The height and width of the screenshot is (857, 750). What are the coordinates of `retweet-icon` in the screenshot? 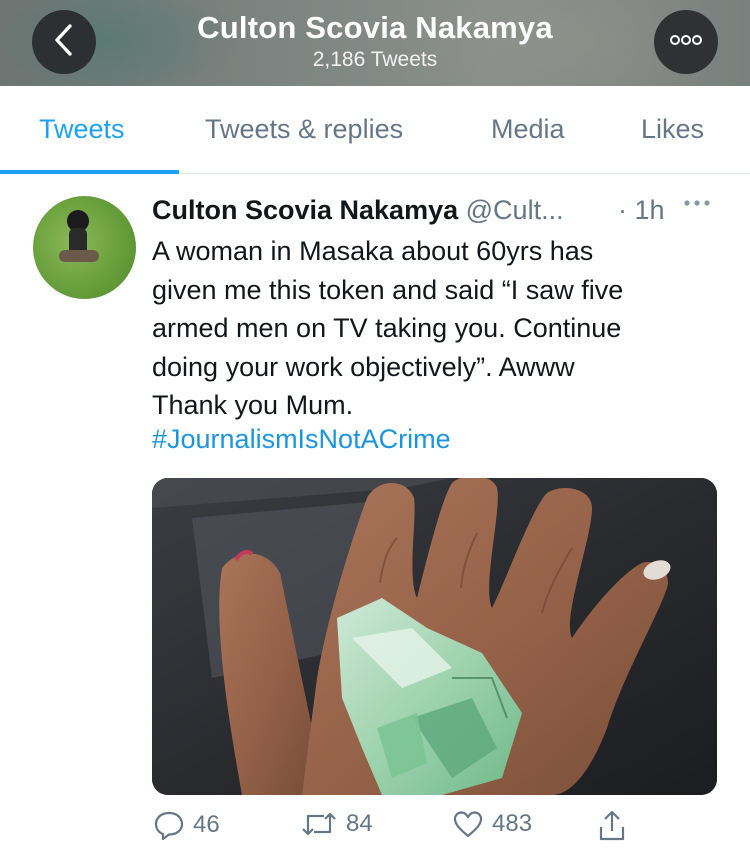 It's located at (319, 824).